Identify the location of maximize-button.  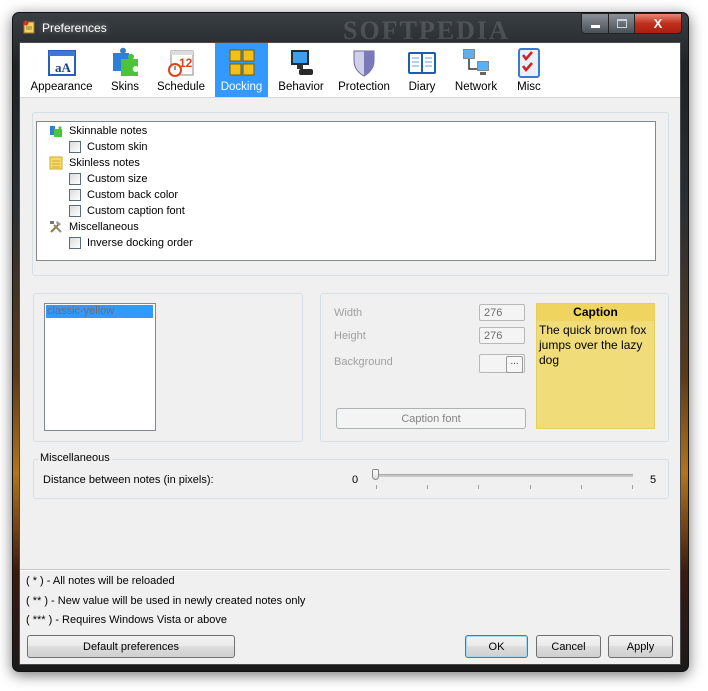
(622, 23).